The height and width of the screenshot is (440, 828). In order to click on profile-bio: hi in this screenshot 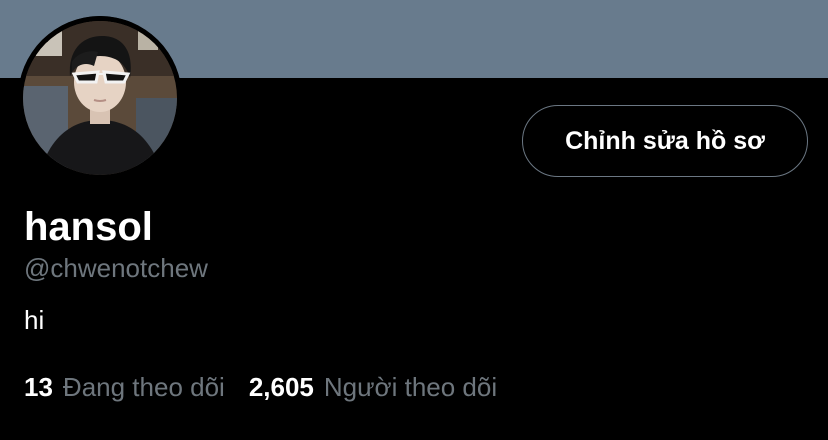, I will do `click(34, 320)`.